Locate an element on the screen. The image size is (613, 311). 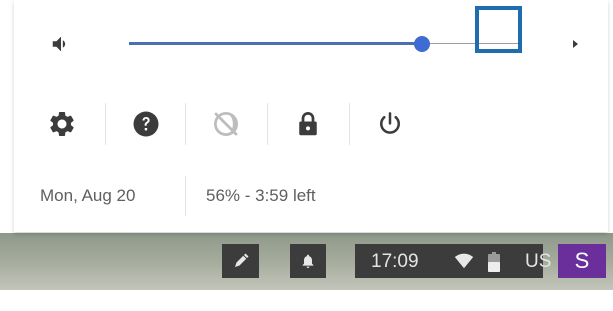
lock-icon is located at coordinates (308, 124).